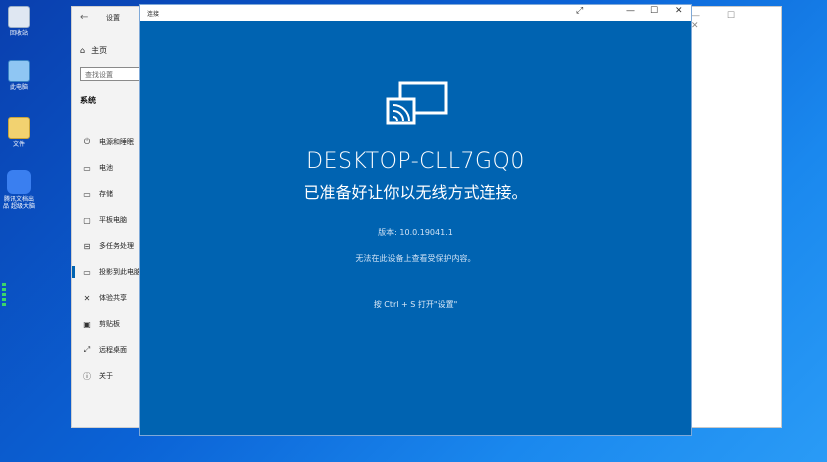 The image size is (827, 462). What do you see at coordinates (630, 11) in the screenshot?
I see `minimize-button: —` at bounding box center [630, 11].